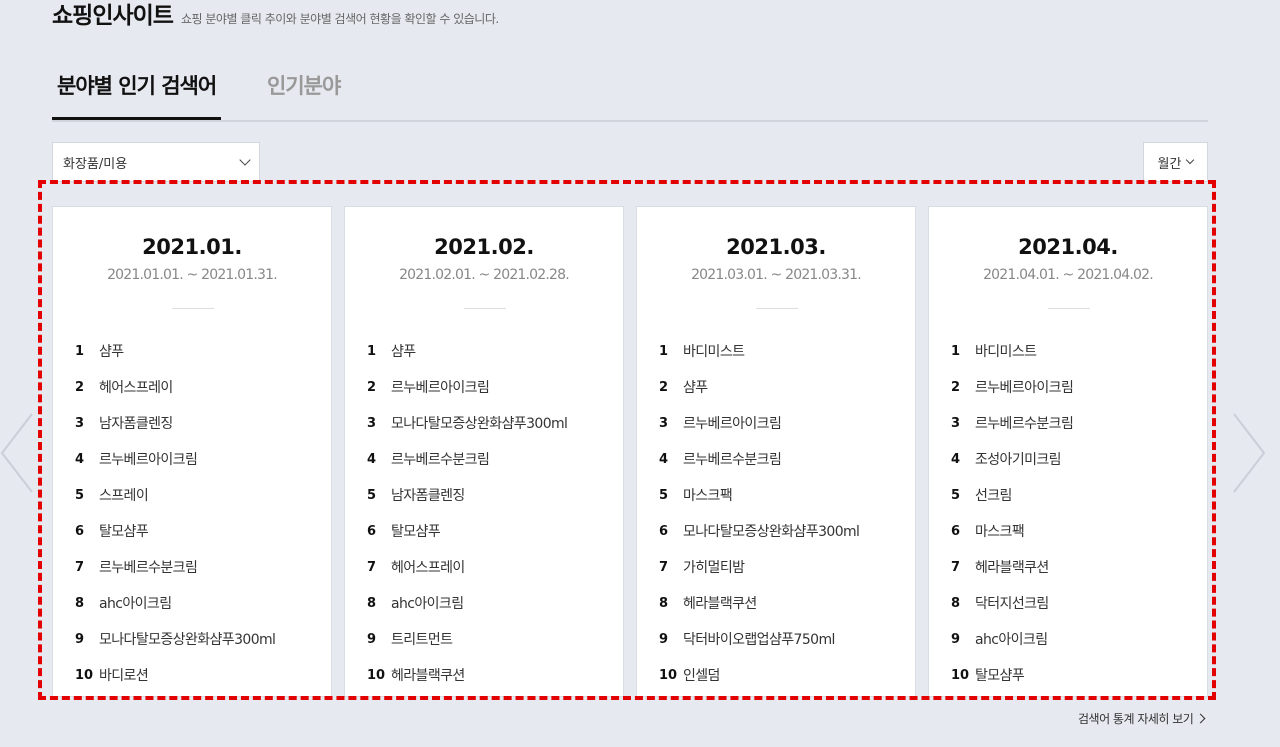 This screenshot has width=1280, height=747. I want to click on keyword-item: 8 닥터지선크림, so click(1012, 603).